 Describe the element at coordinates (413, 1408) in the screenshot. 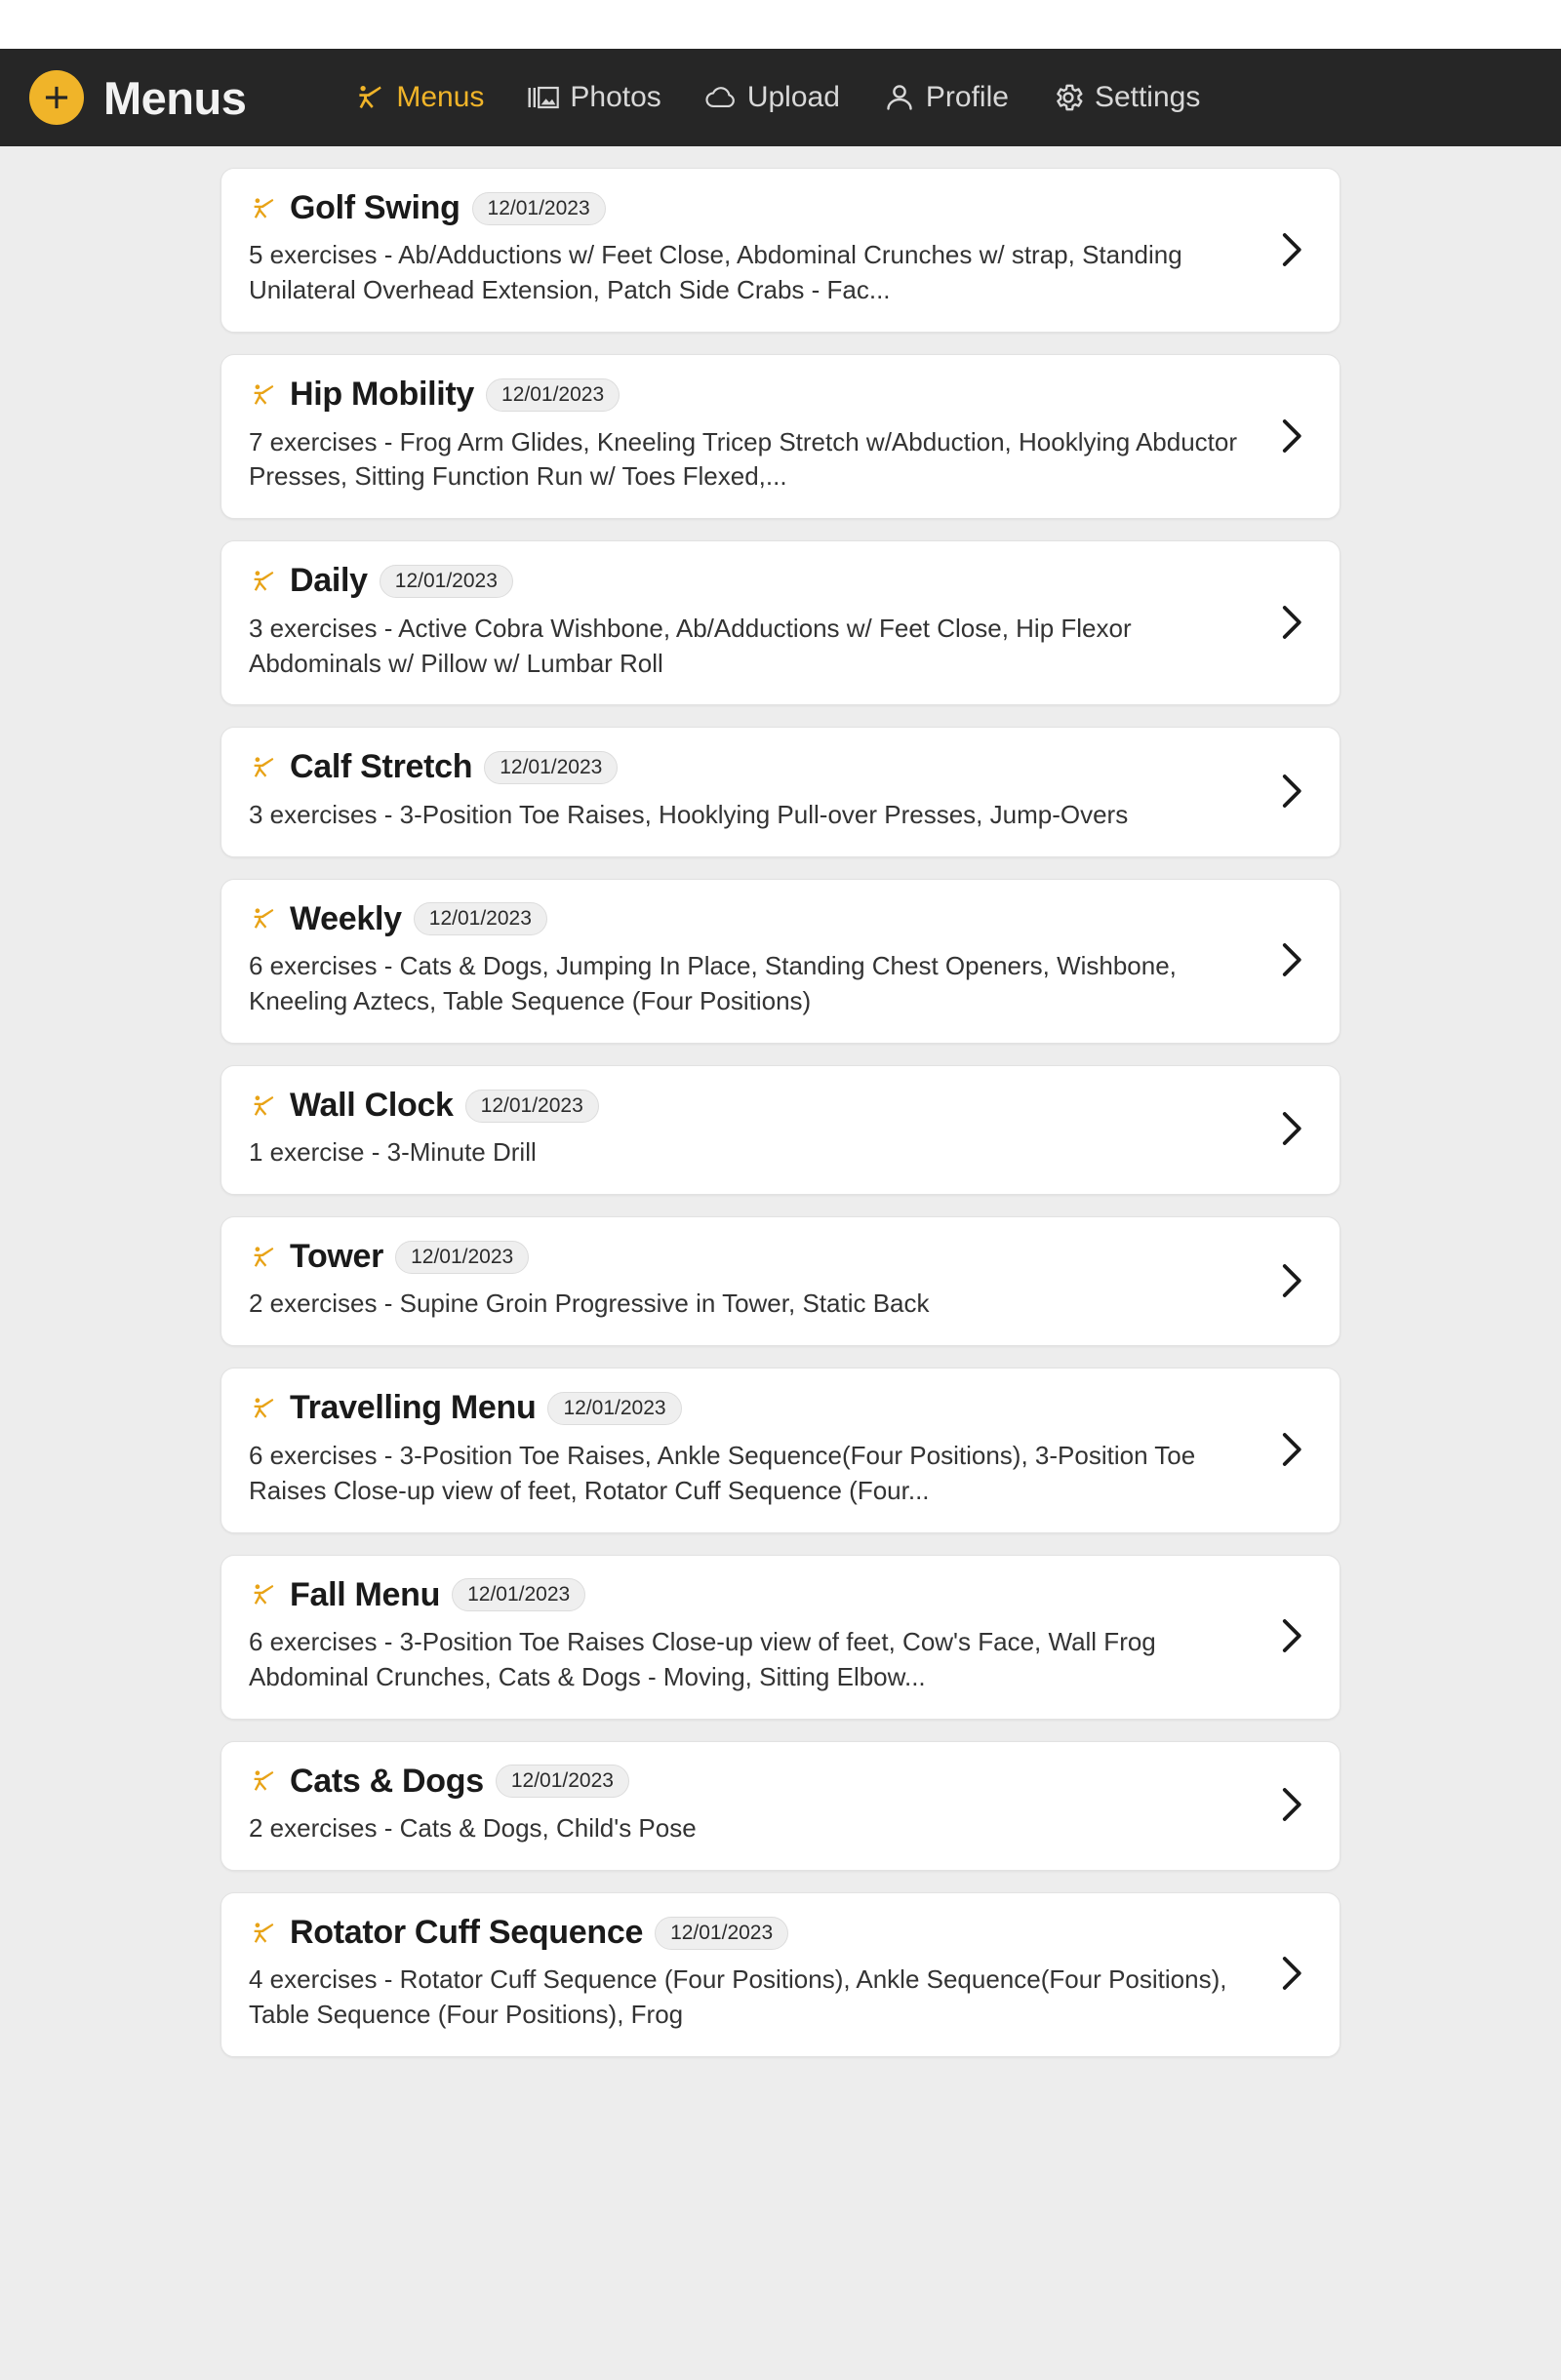

I see `menu-card-title: Travelling Menu` at that location.